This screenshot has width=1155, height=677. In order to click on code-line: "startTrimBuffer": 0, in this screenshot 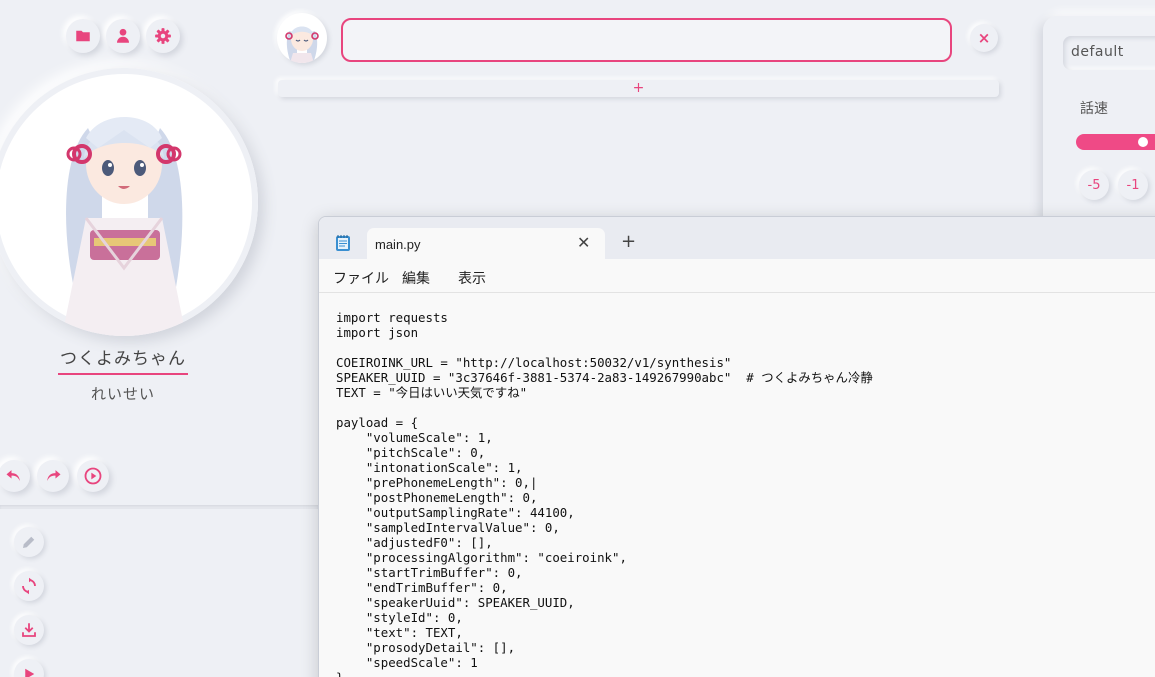, I will do `click(429, 572)`.